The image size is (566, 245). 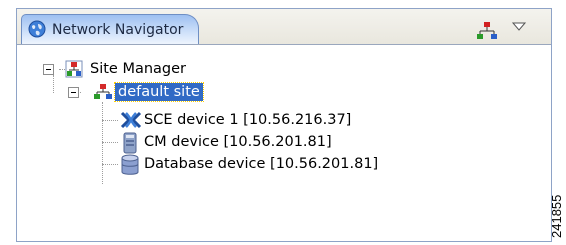 What do you see at coordinates (519, 27) in the screenshot?
I see `view-menu-chevron-icon` at bounding box center [519, 27].